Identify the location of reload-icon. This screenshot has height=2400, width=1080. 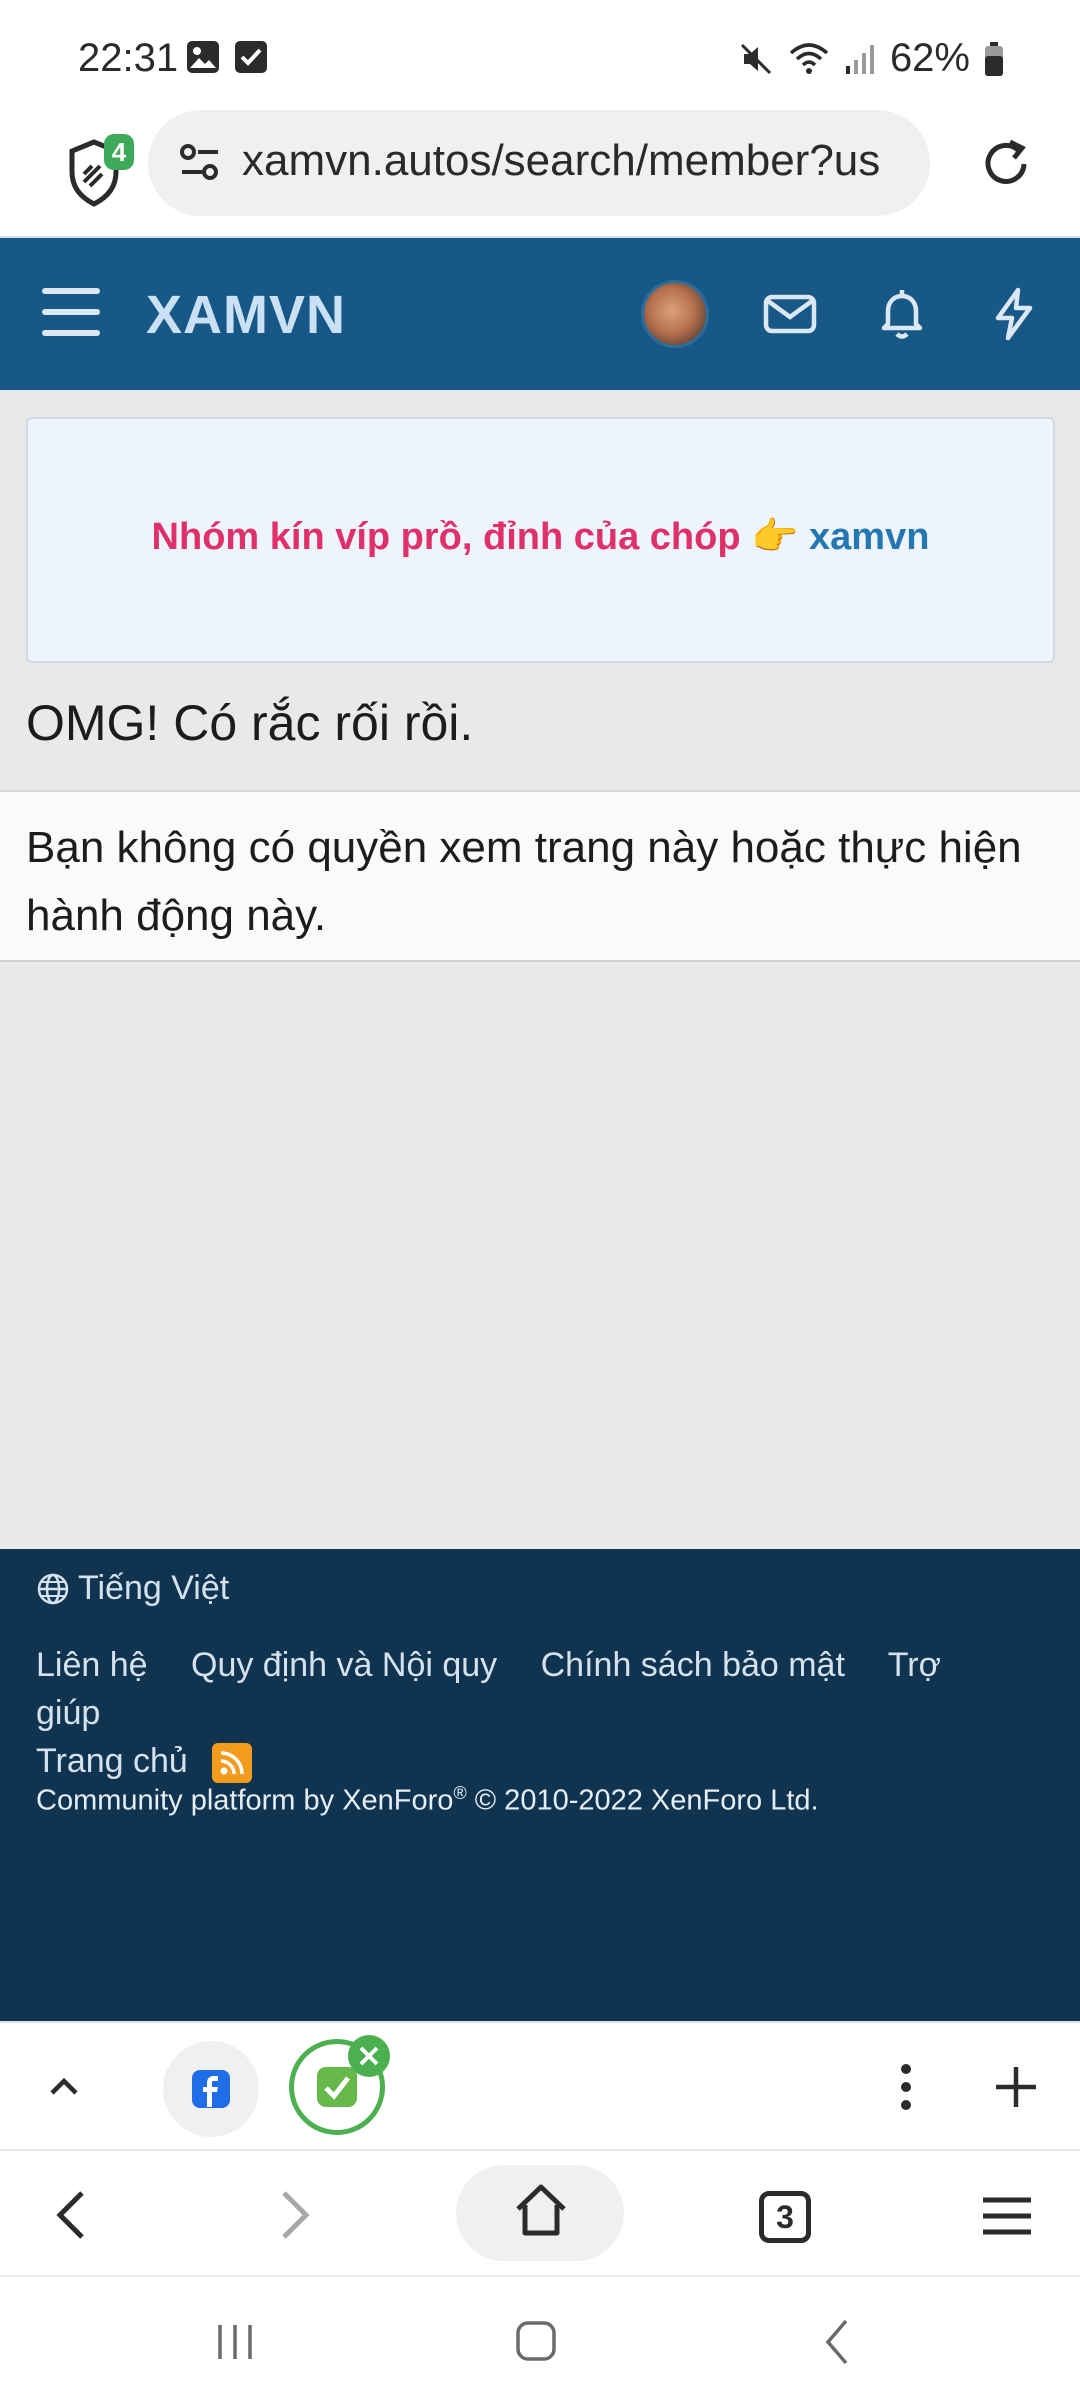
(1006, 164).